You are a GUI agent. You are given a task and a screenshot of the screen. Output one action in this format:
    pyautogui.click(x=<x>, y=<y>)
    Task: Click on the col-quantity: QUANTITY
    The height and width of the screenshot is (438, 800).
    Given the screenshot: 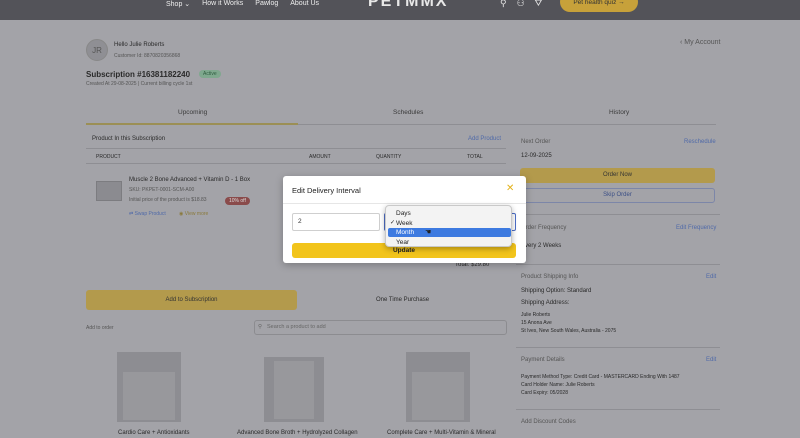 What is the action you would take?
    pyautogui.click(x=389, y=157)
    